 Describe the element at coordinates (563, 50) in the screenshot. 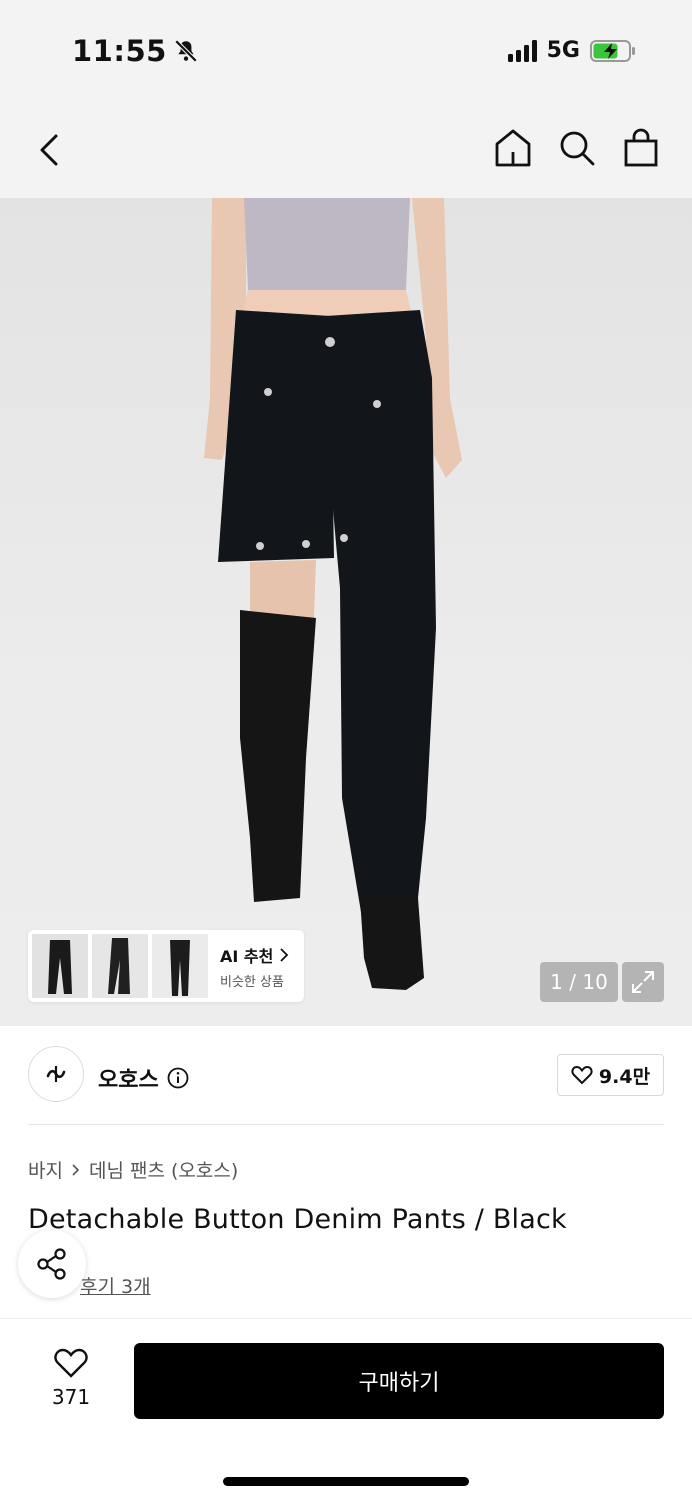

I see `network-label: 5G` at that location.